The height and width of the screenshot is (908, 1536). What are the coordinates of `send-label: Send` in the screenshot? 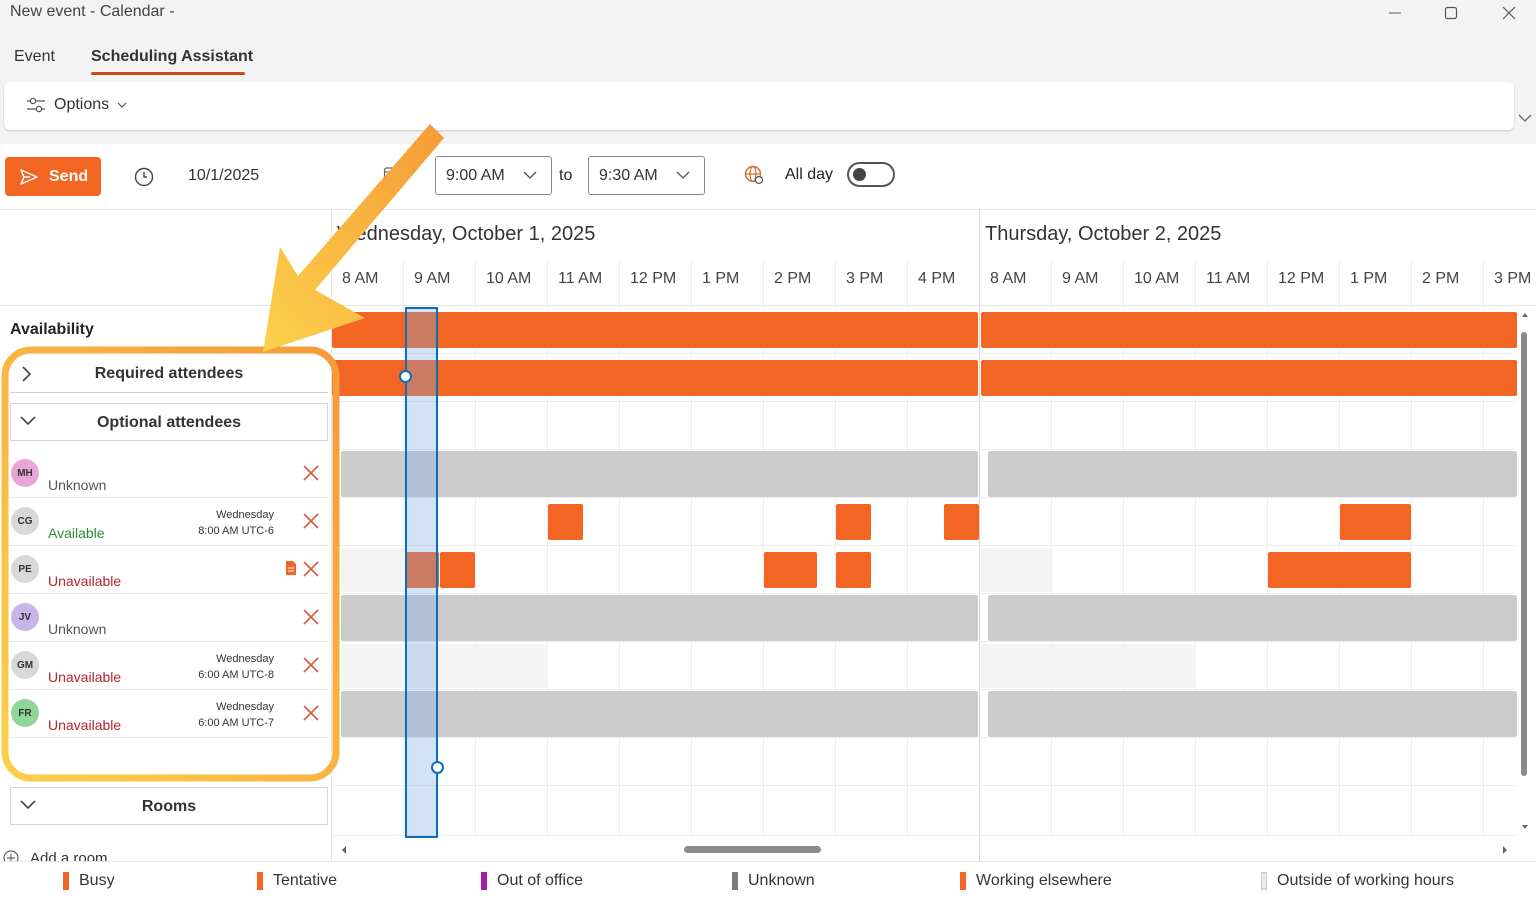 It's located at (69, 176).